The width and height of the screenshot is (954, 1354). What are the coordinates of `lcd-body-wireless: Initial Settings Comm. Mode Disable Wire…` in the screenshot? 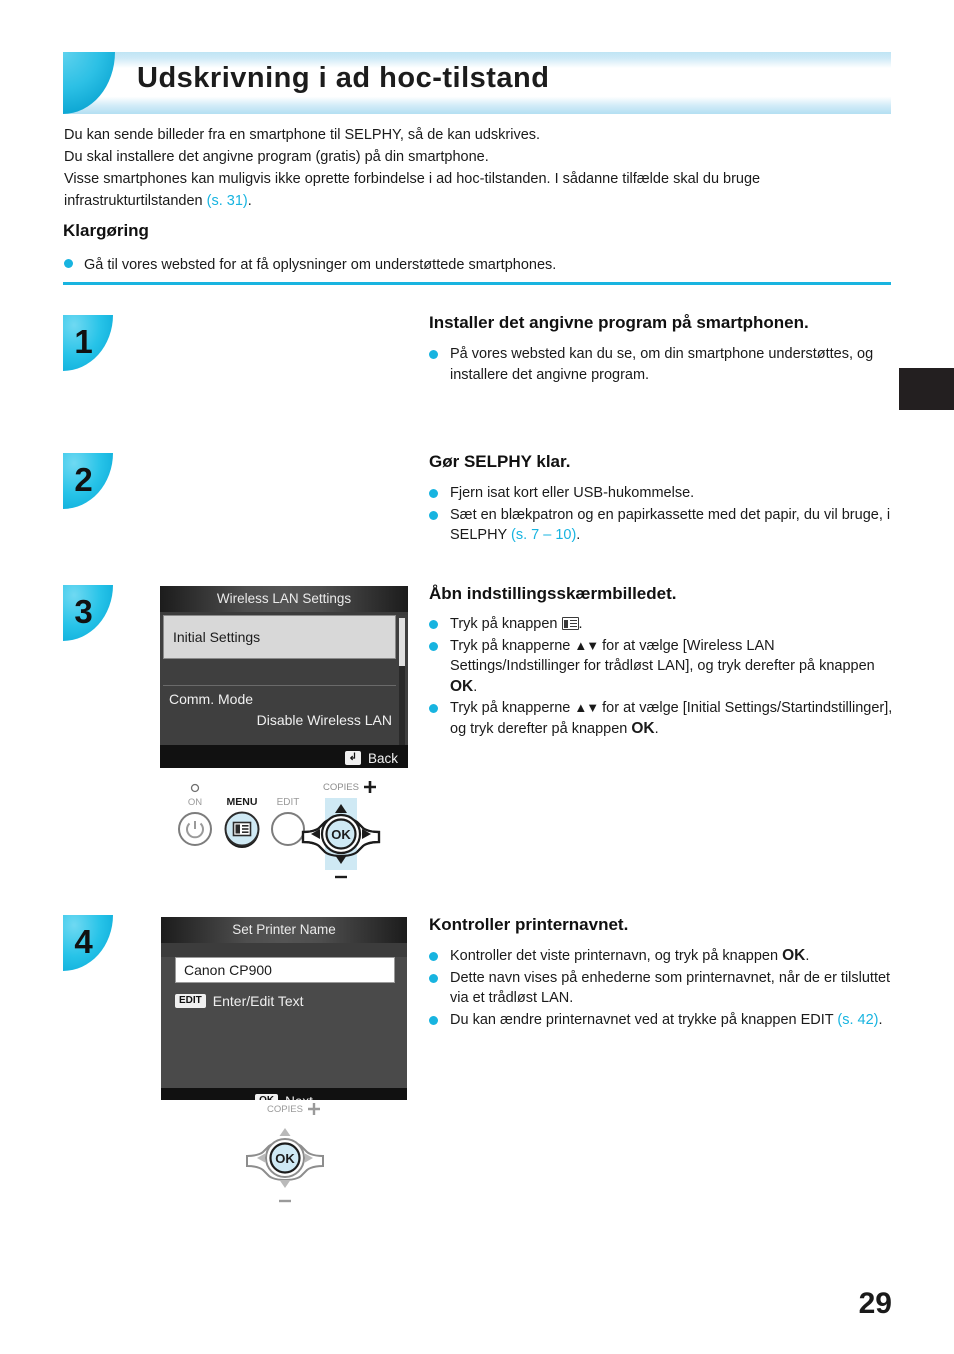 It's located at (284, 691).